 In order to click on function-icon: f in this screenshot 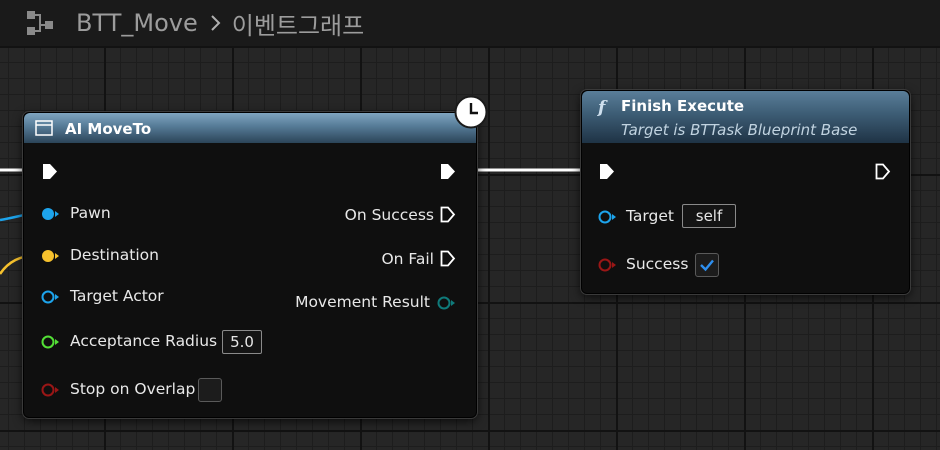, I will do `click(602, 107)`.